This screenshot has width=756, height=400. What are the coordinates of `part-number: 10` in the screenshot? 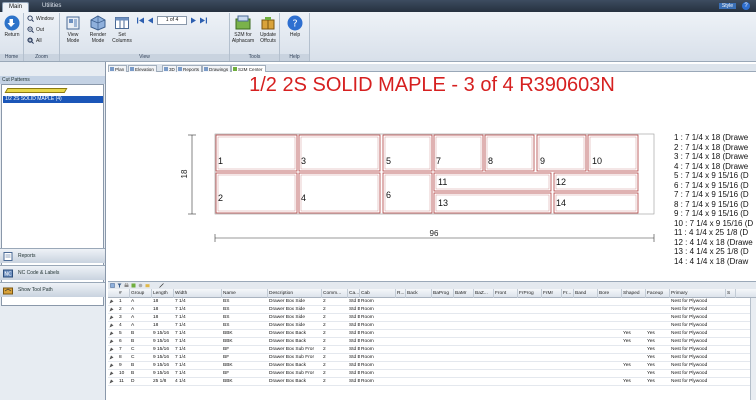 It's located at (597, 161).